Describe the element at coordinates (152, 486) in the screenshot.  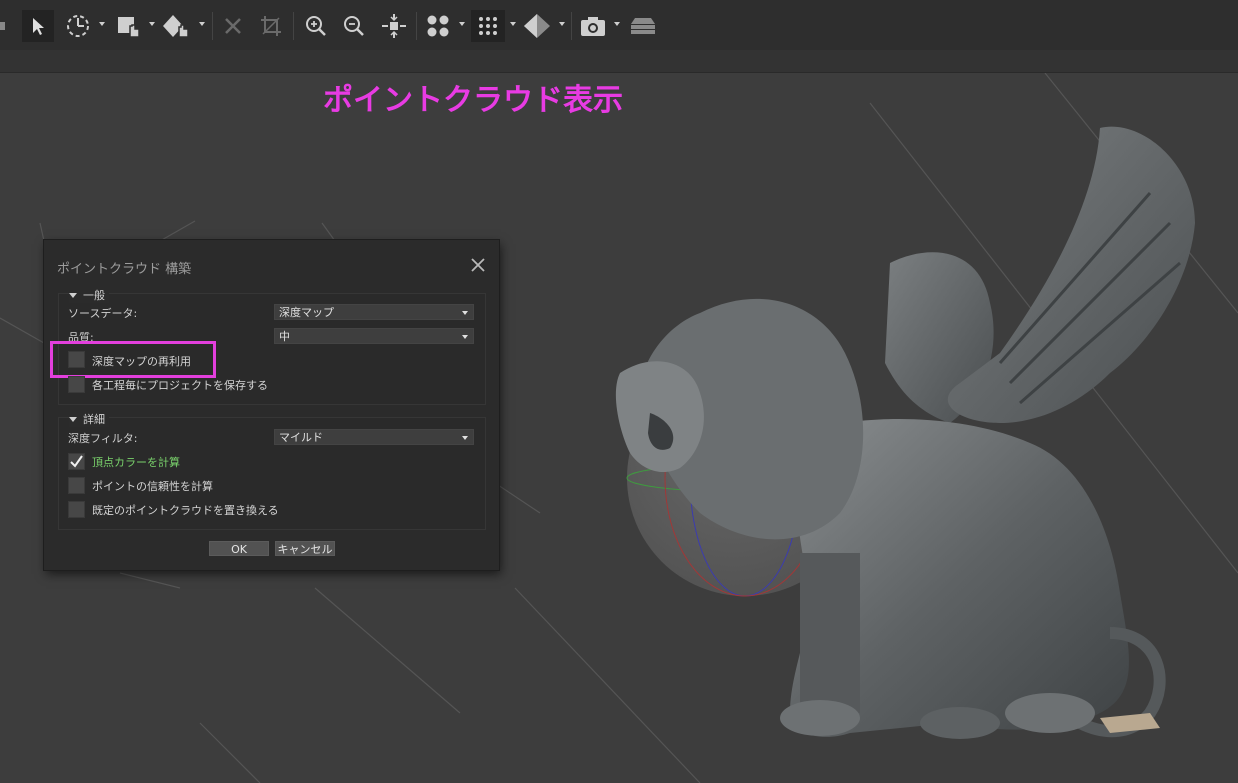
I see `compute-confidence-label: ポイントの信頼性を計算` at that location.